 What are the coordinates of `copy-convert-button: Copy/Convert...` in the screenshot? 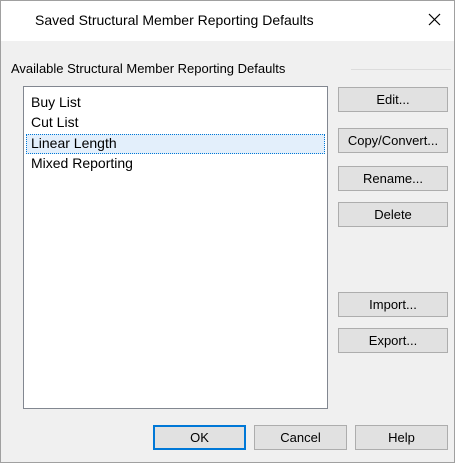 It's located at (393, 140).